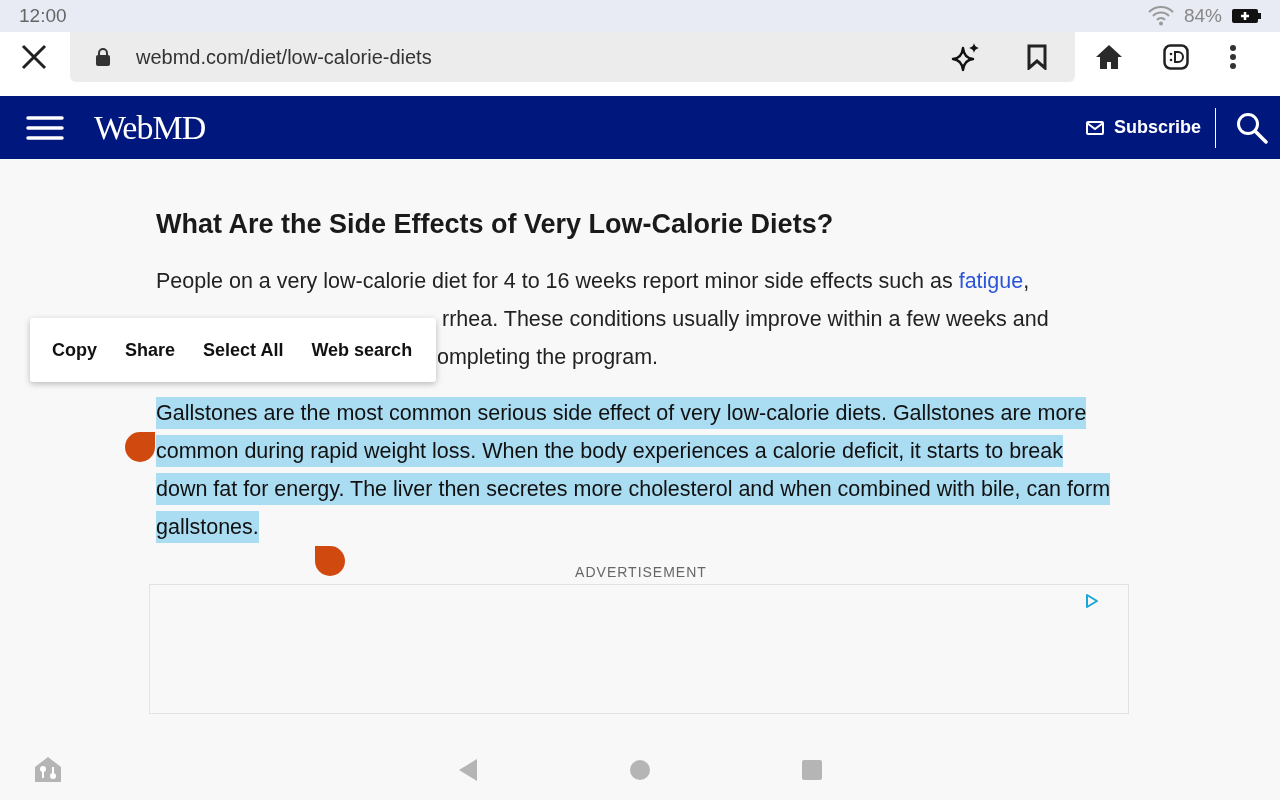 The width and height of the screenshot is (1280, 800). What do you see at coordinates (746, 319) in the screenshot?
I see `paragraph-line: rrhea. These conditions usually improve within a few weeks and` at bounding box center [746, 319].